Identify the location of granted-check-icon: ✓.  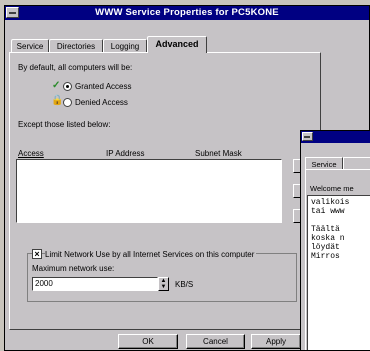
(56, 85).